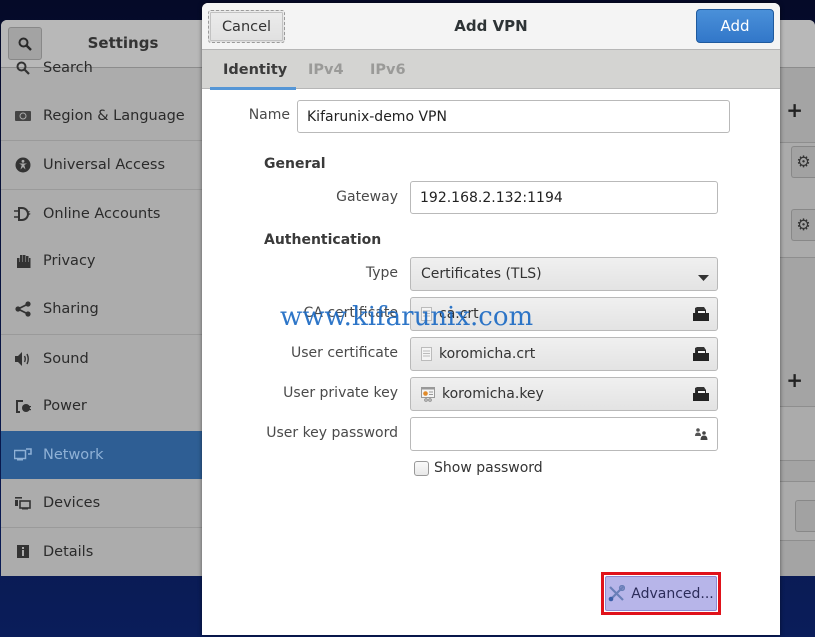 The width and height of the screenshot is (815, 637). What do you see at coordinates (29, 213) in the screenshot?
I see `svg-text: s` at bounding box center [29, 213].